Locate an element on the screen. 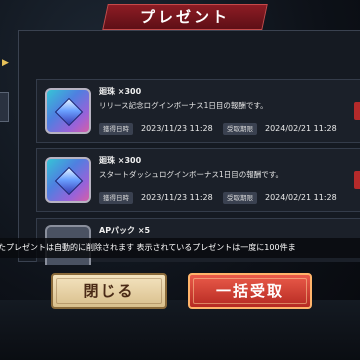  close-button: 閉じる is located at coordinates (109, 291).